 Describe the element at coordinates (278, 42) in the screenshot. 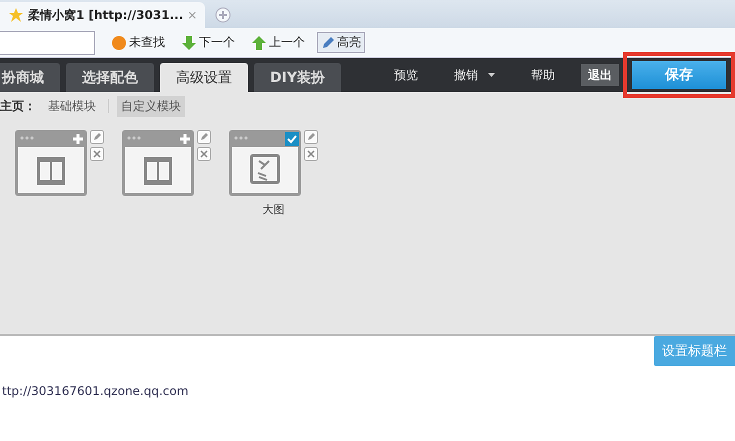

I see `find-button: 上一个` at that location.